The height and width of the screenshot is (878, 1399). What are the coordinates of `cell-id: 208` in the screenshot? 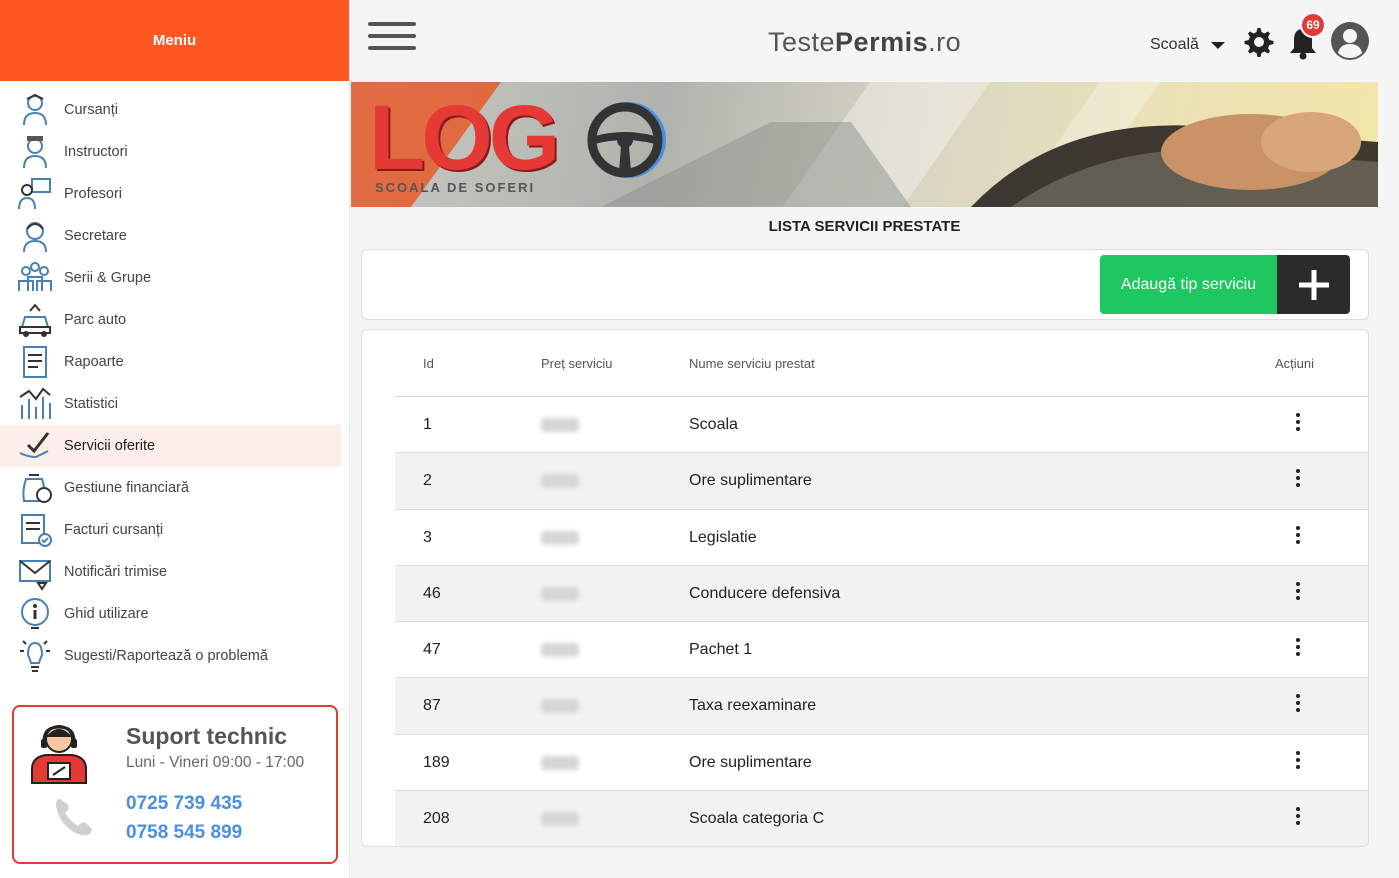 It's located at (436, 819).